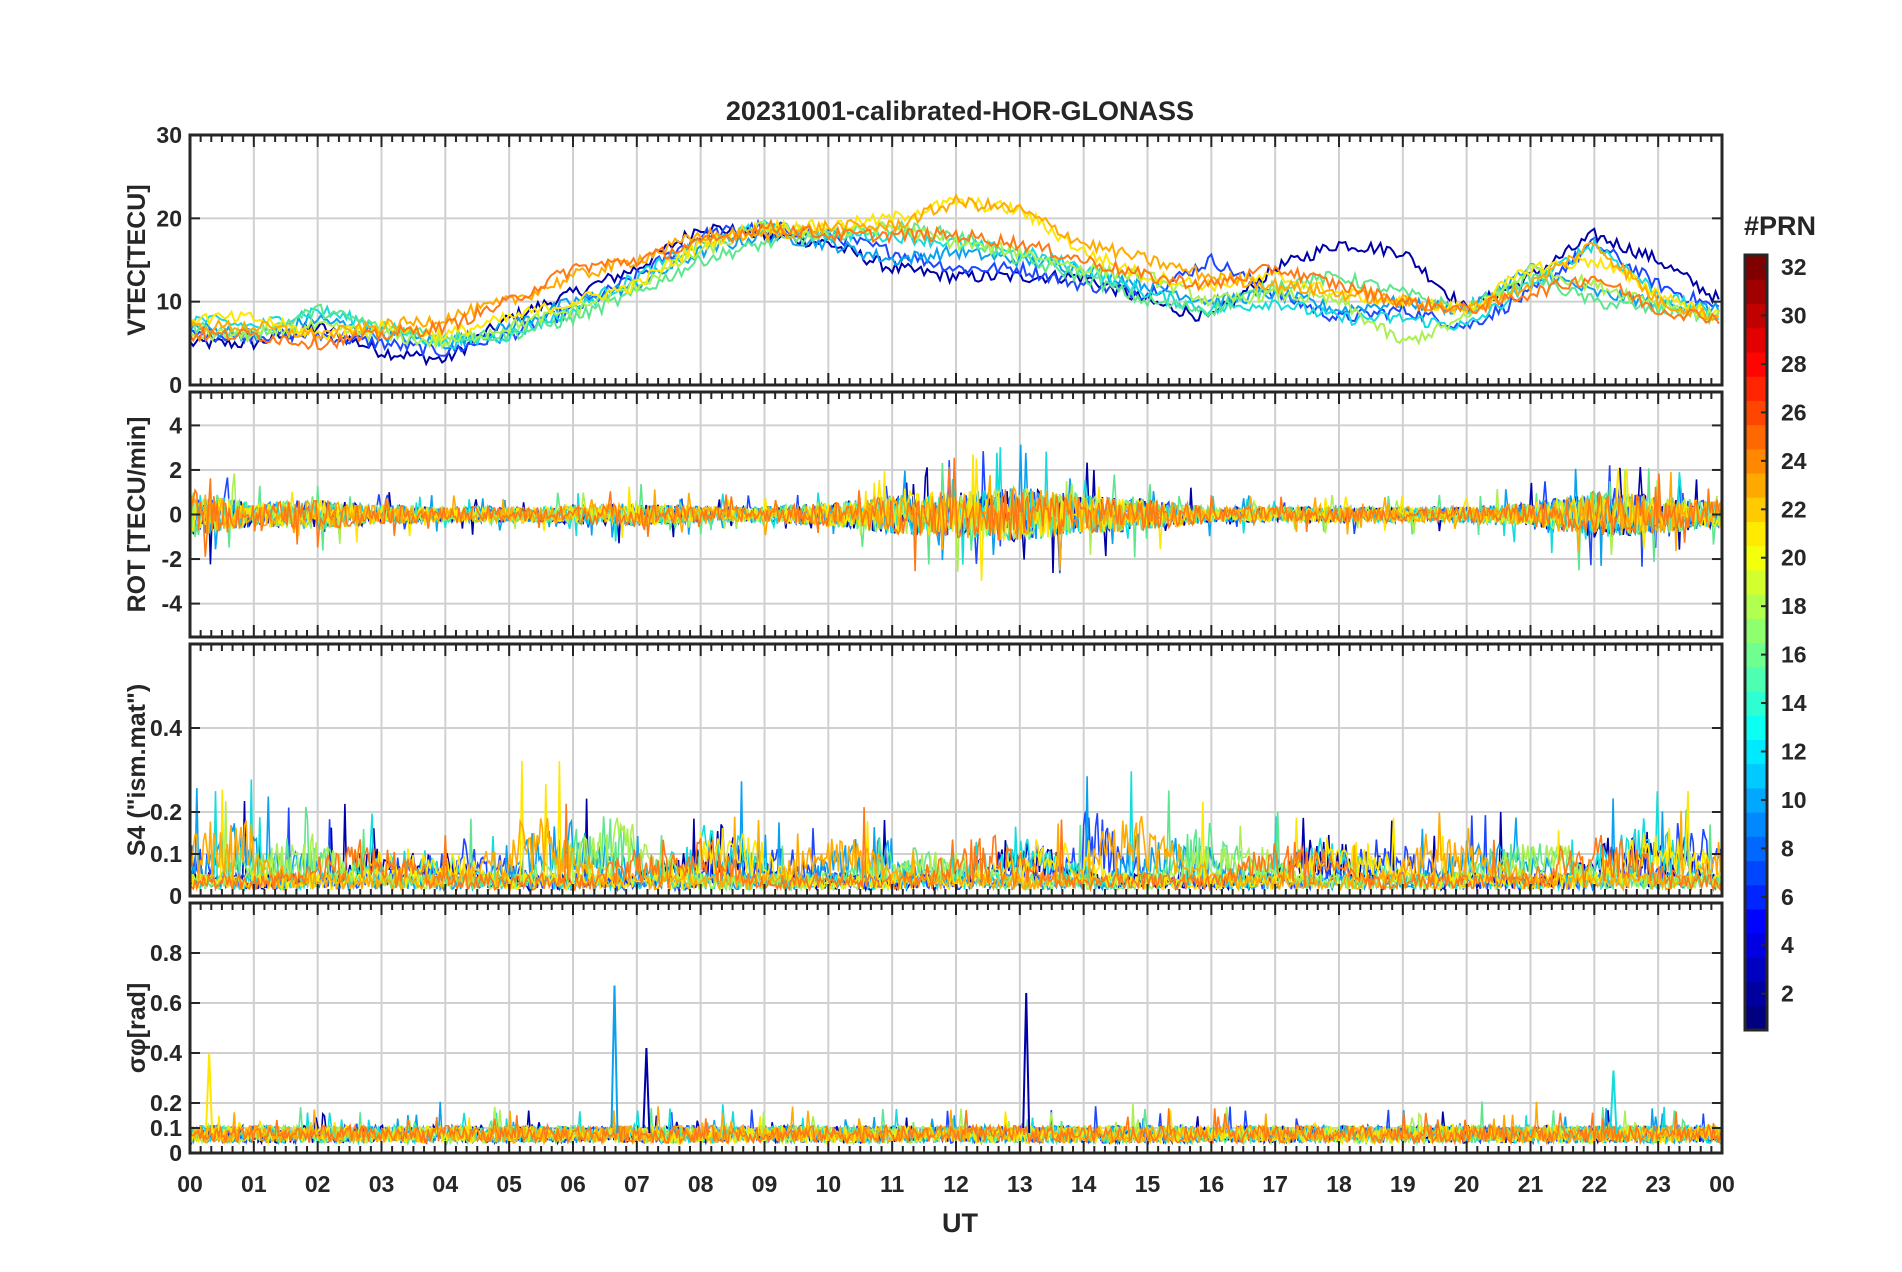  Describe the element at coordinates (1148, 1184) in the screenshot. I see `x-tick-label: 15` at that location.